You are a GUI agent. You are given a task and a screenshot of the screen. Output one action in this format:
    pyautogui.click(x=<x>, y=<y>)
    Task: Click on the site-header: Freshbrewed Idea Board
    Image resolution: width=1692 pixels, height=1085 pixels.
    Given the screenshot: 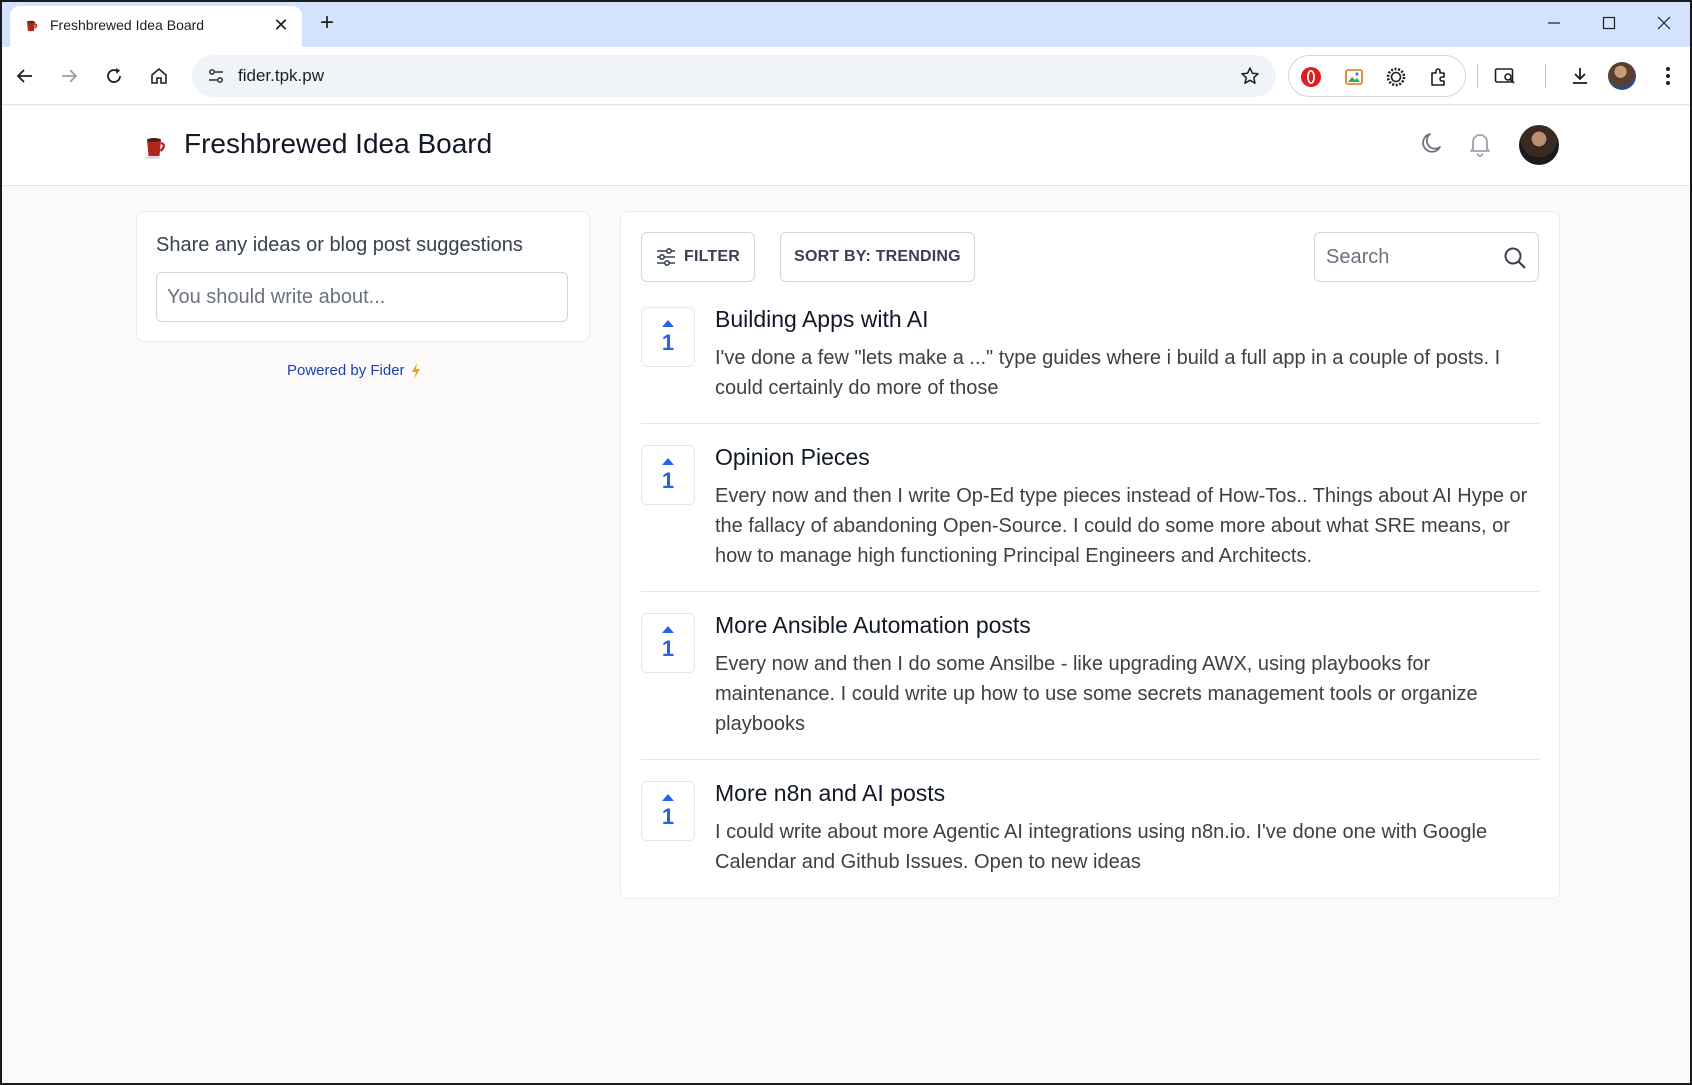 What is the action you would take?
    pyautogui.click(x=846, y=146)
    